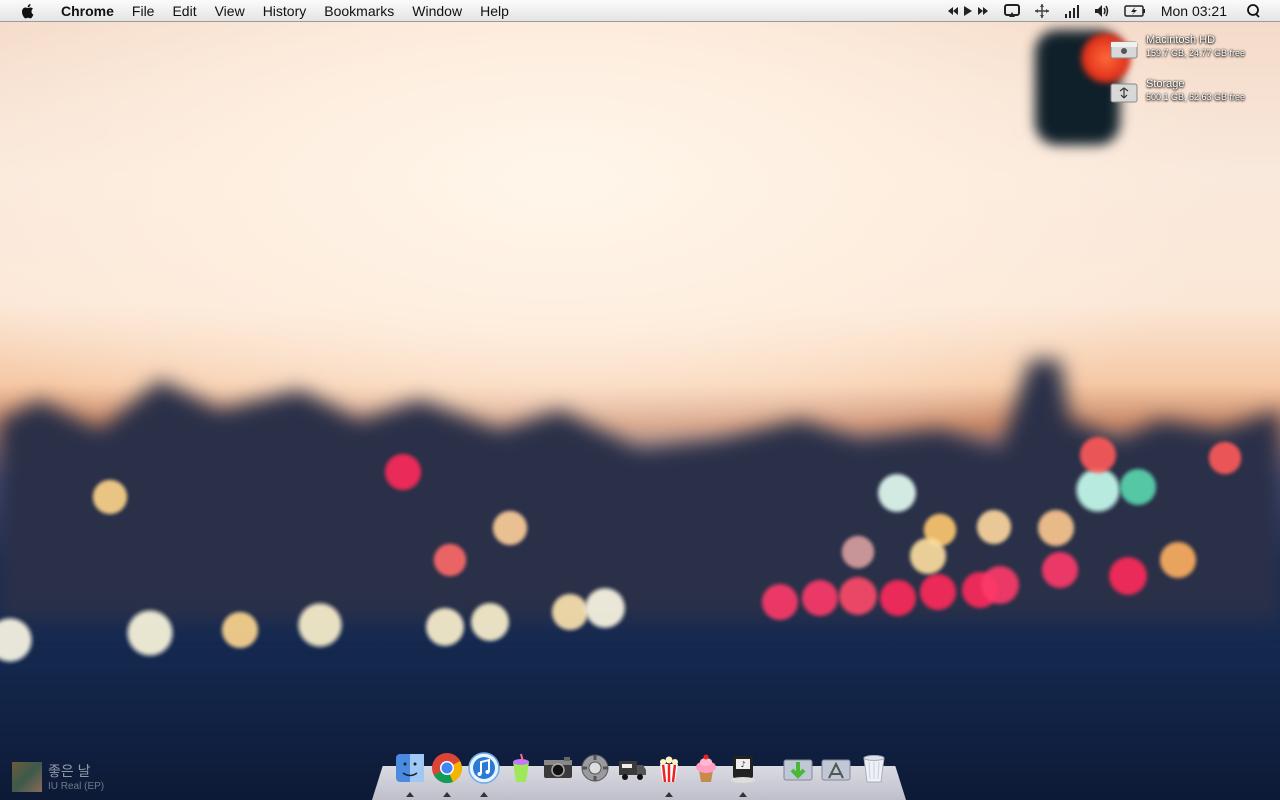 This screenshot has width=1280, height=800. Describe the element at coordinates (1165, 84) in the screenshot. I see `volume-name: Storage` at that location.